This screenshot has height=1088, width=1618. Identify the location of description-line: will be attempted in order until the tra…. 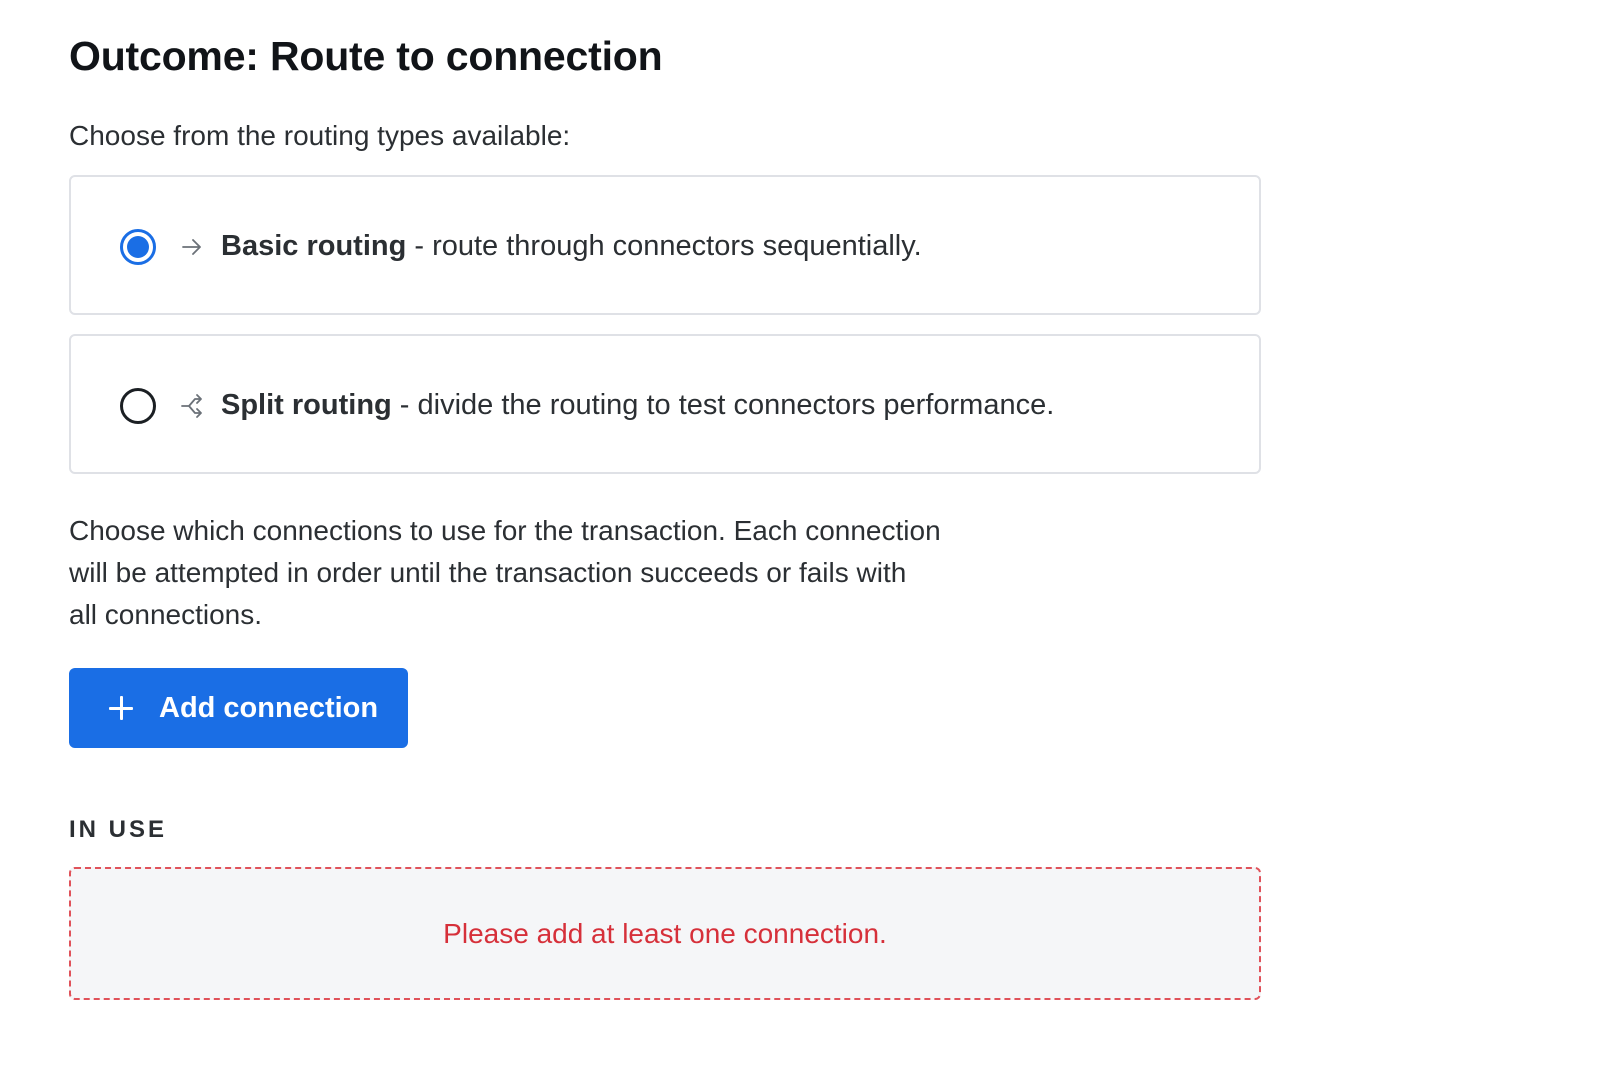
(488, 572).